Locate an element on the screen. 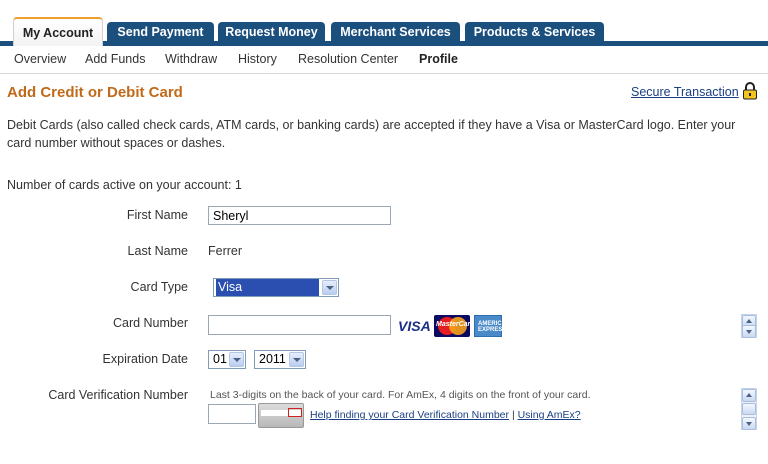 Image resolution: width=768 pixels, height=464 pixels. subnav-overview: Overview is located at coordinates (40, 59).